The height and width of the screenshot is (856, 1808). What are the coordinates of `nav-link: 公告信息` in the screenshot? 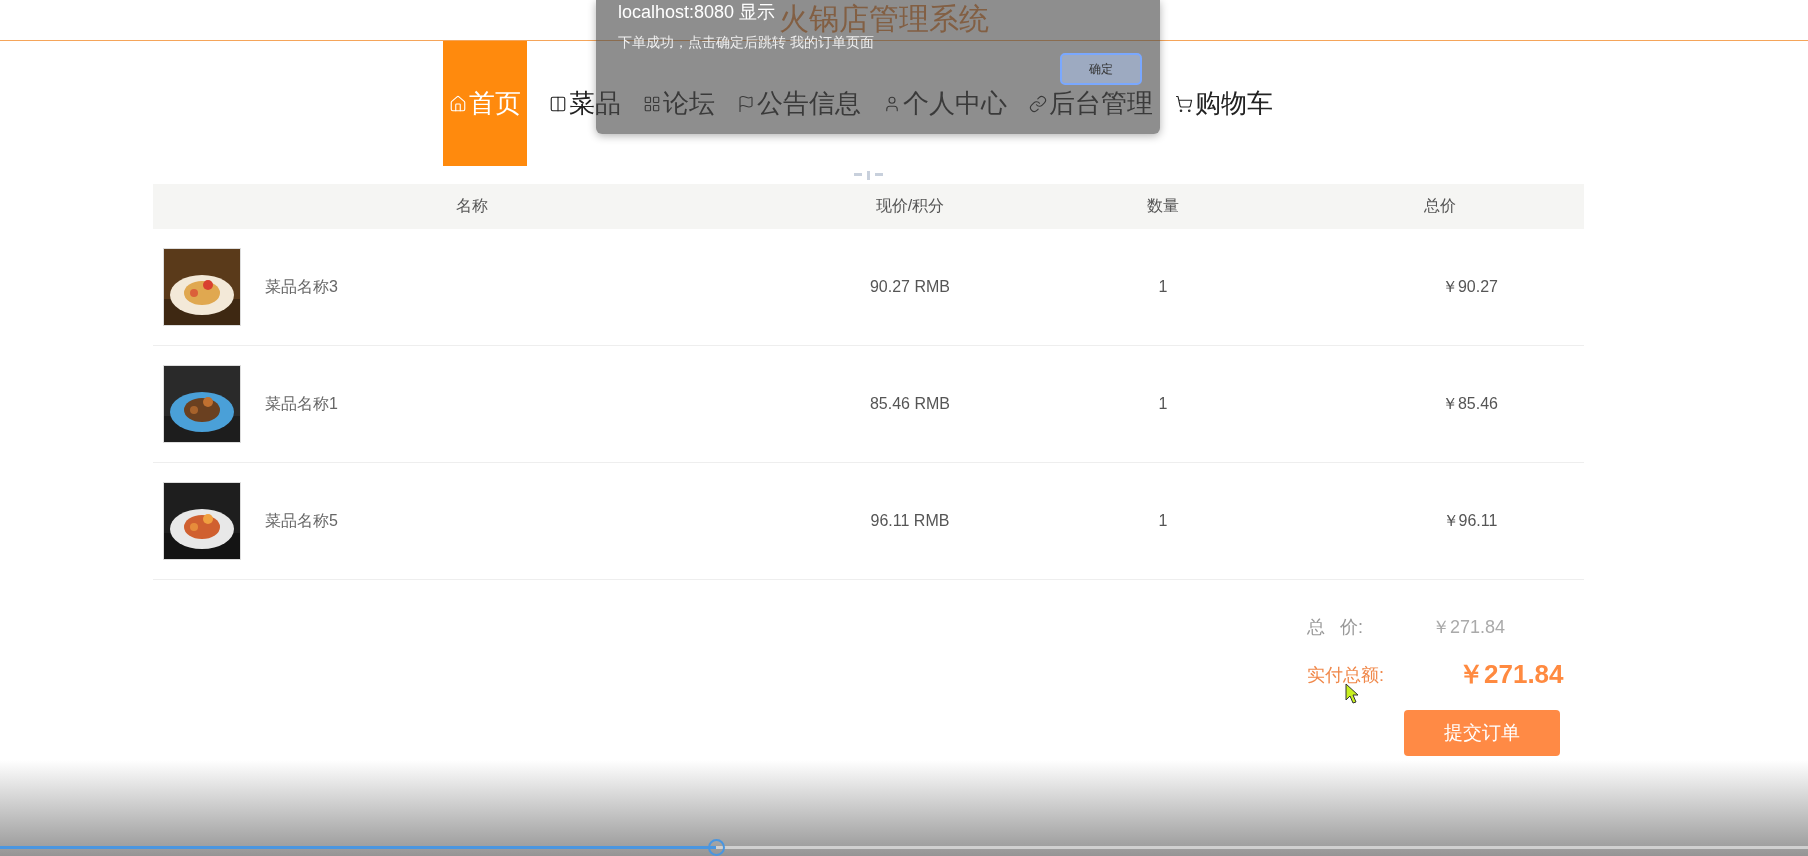 It's located at (799, 103).